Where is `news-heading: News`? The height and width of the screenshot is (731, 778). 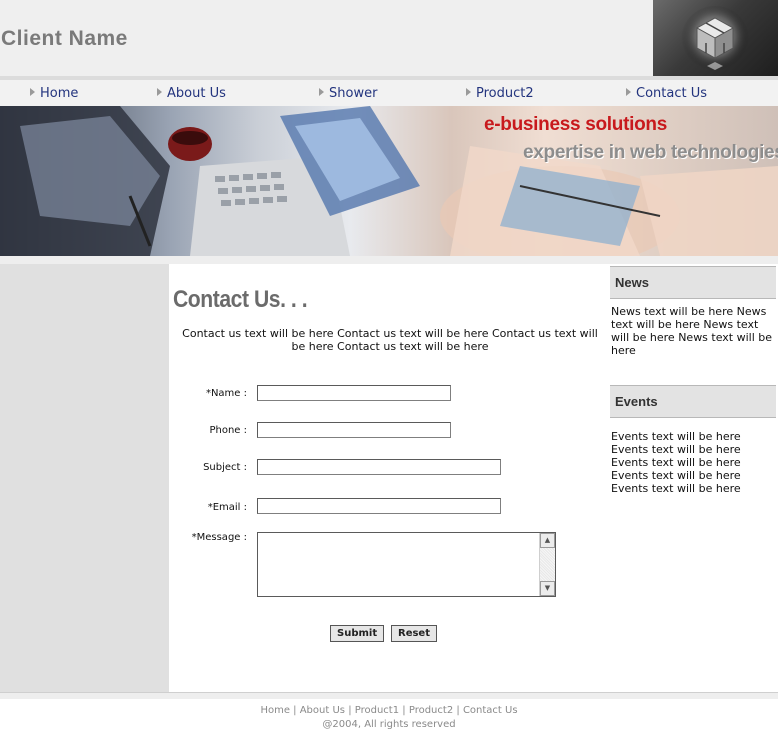 news-heading: News is located at coordinates (693, 282).